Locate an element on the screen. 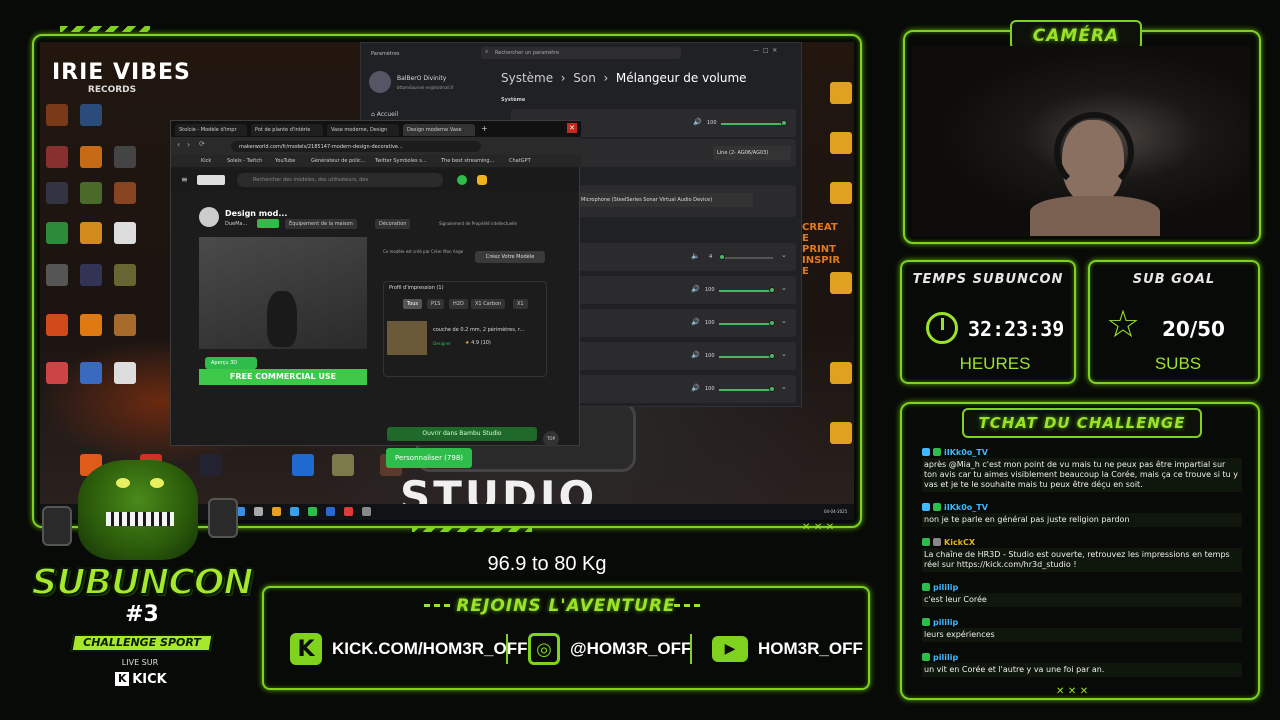 Image resolution: width=1280 pixels, height=720 pixels. create-model-button: Créez Votre Modèle is located at coordinates (510, 257).